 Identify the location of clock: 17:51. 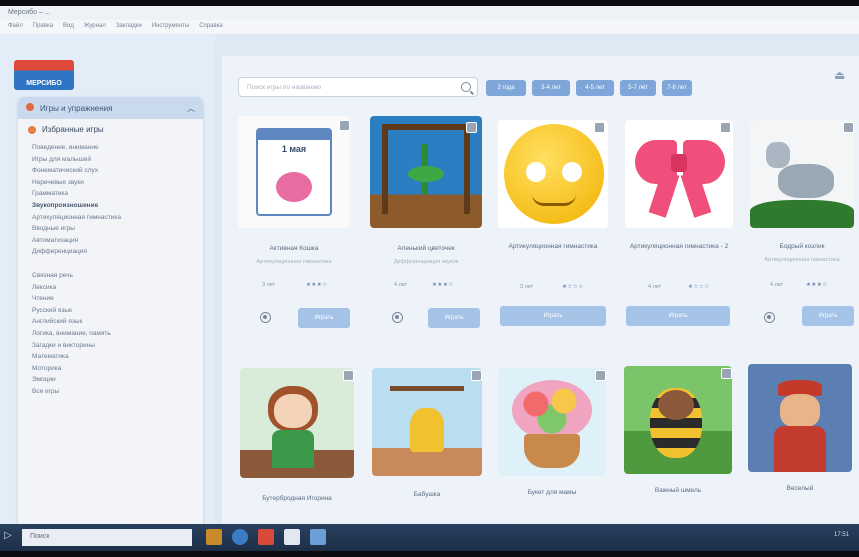
(841, 535).